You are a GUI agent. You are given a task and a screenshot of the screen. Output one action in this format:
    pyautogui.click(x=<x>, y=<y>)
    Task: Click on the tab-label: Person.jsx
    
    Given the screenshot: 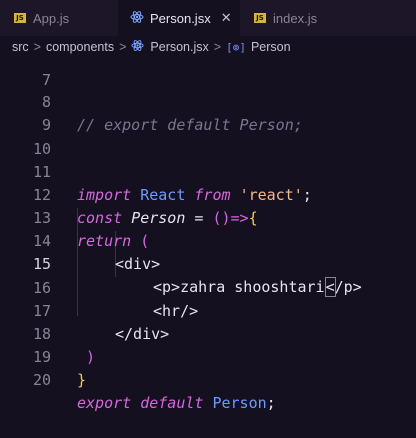 What is the action you would take?
    pyautogui.click(x=180, y=18)
    